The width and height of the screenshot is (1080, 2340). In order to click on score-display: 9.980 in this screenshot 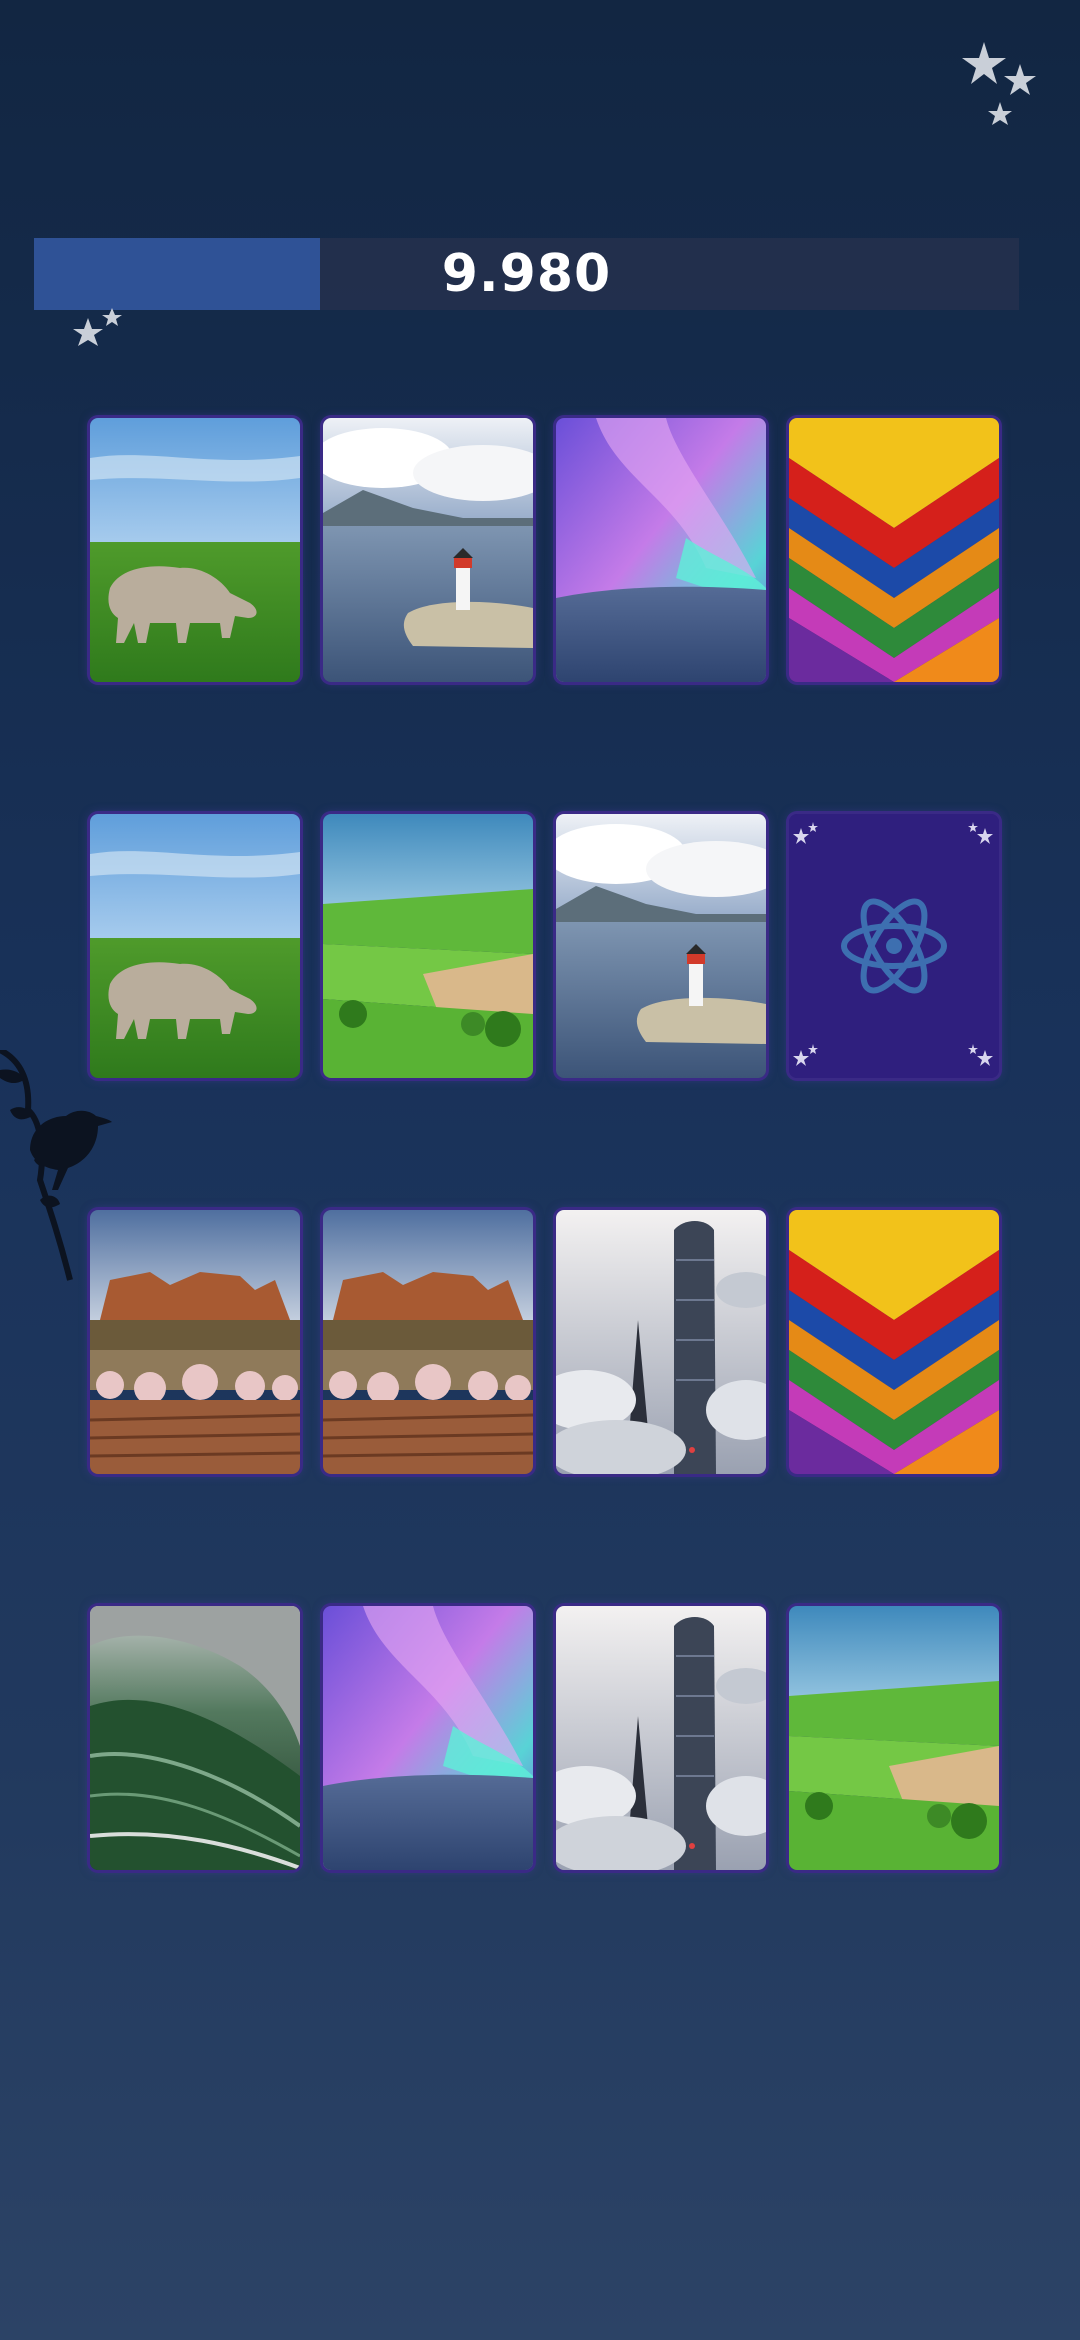, I will do `click(526, 274)`.